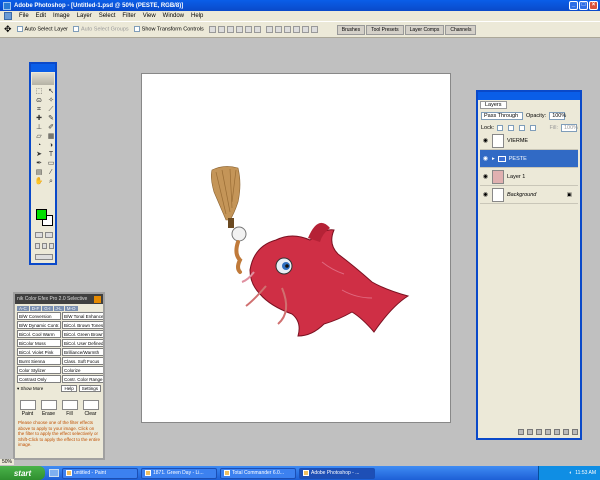 The height and width of the screenshot is (480, 600). What do you see at coordinates (39, 361) in the screenshot?
I see `filter-button: Burnt Sienna` at bounding box center [39, 361].